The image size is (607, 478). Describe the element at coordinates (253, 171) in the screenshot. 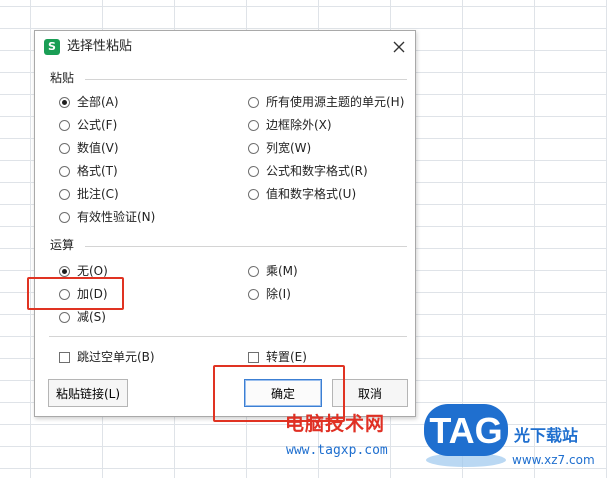

I see `radio-formulas-number-formats` at that location.